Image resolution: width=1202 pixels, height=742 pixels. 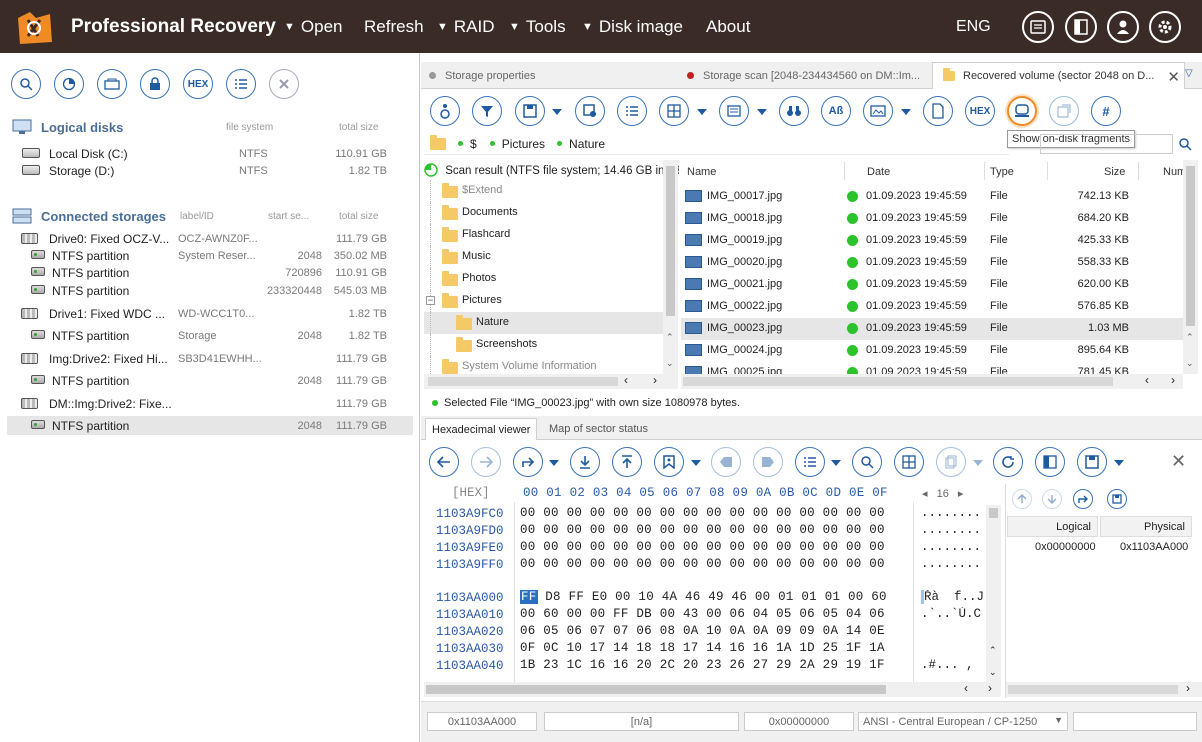 What do you see at coordinates (632, 111) in the screenshot?
I see `checklist-button` at bounding box center [632, 111].